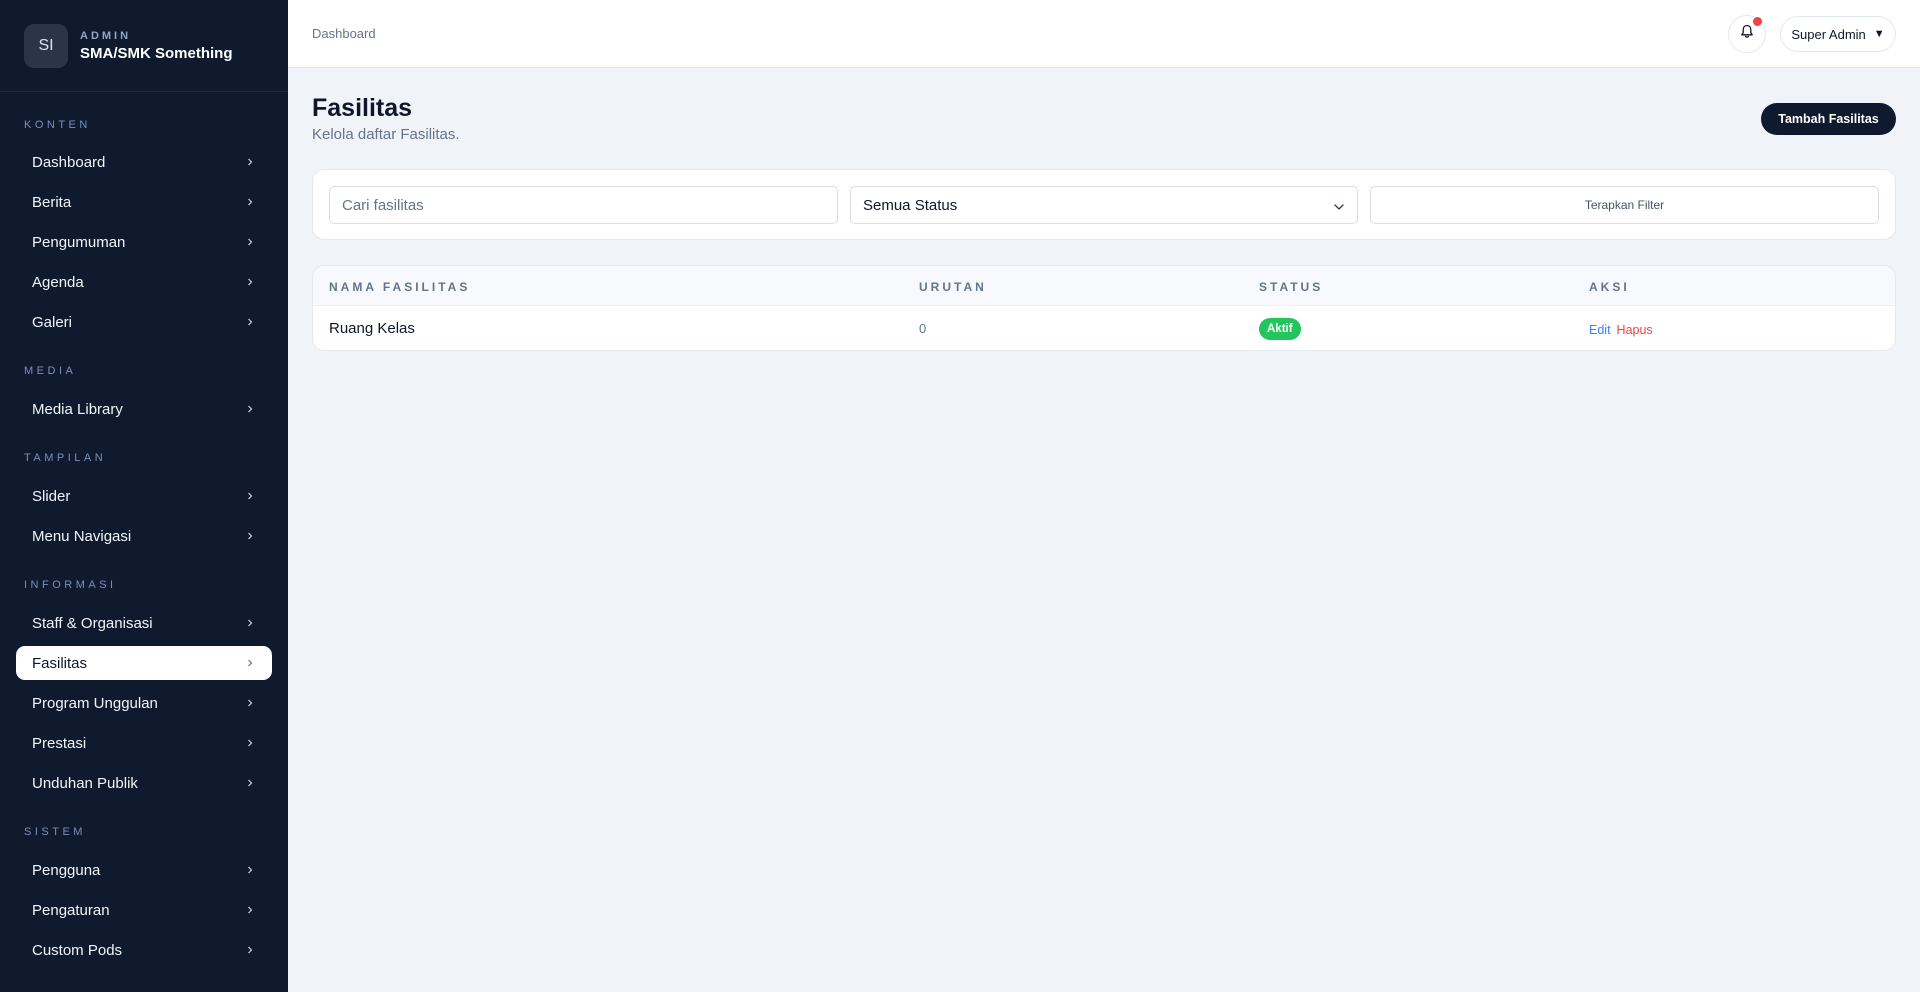 The image size is (1920, 992). I want to click on sidebar-item-label: Pengaturan, so click(71, 910).